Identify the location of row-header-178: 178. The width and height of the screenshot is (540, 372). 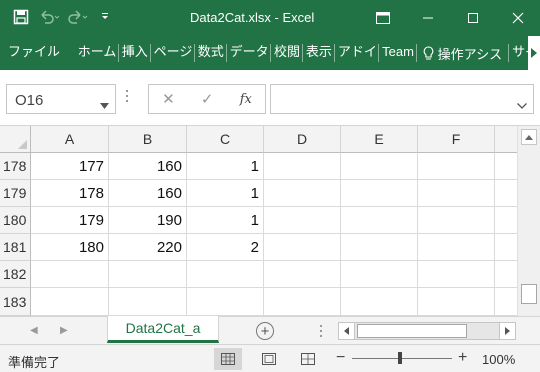
(15, 166).